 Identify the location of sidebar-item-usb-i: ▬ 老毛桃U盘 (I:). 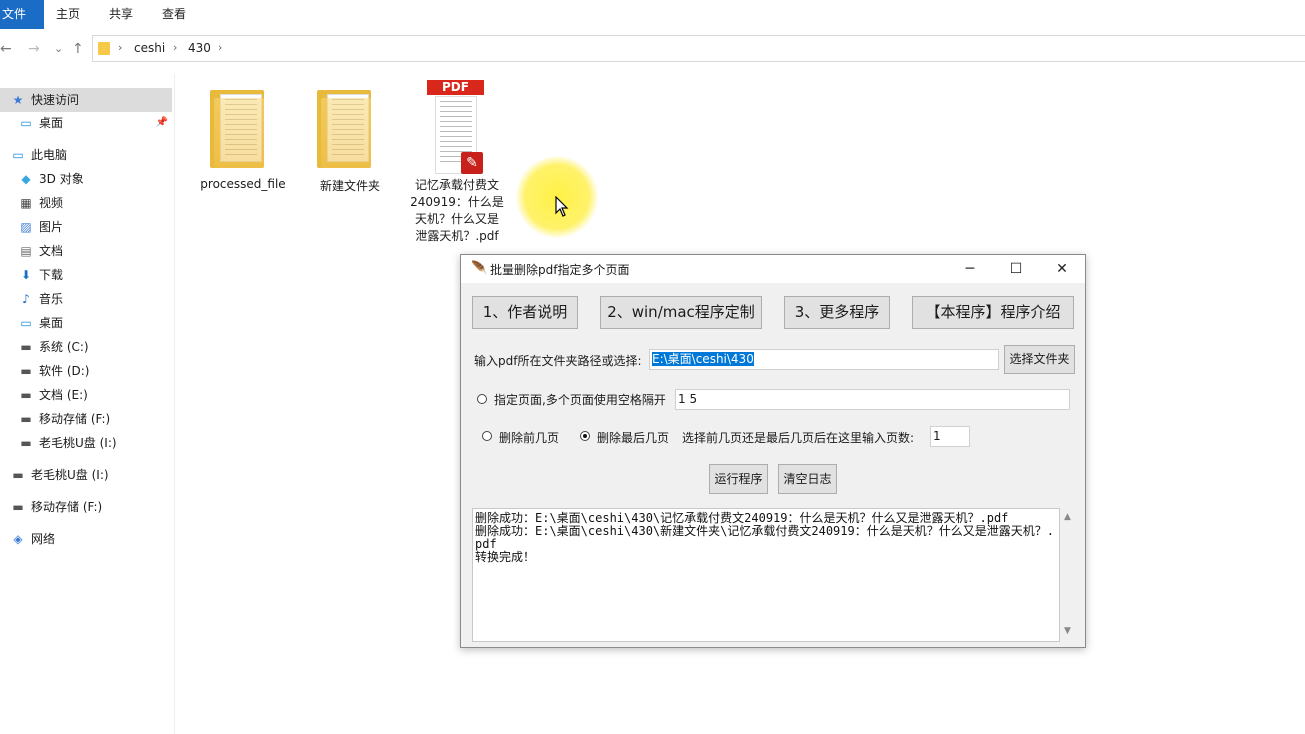
(86, 475).